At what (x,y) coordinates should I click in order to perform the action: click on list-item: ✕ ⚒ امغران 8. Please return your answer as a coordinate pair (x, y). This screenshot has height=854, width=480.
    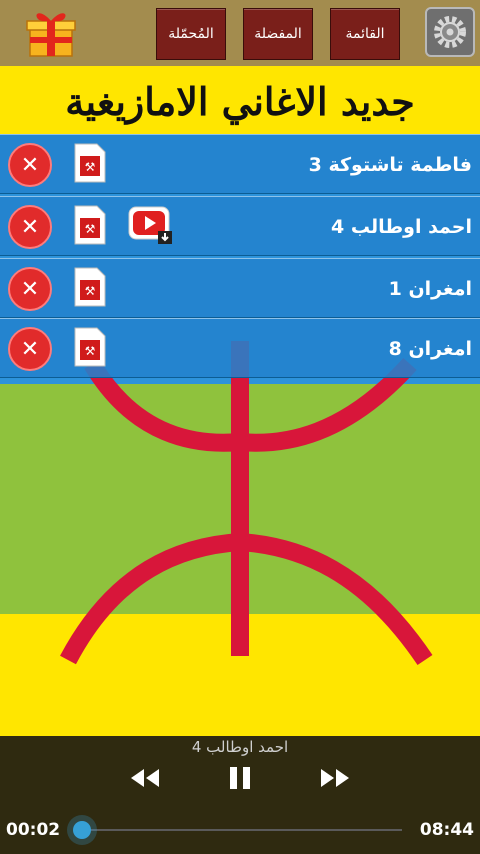
    Looking at the image, I should click on (240, 348).